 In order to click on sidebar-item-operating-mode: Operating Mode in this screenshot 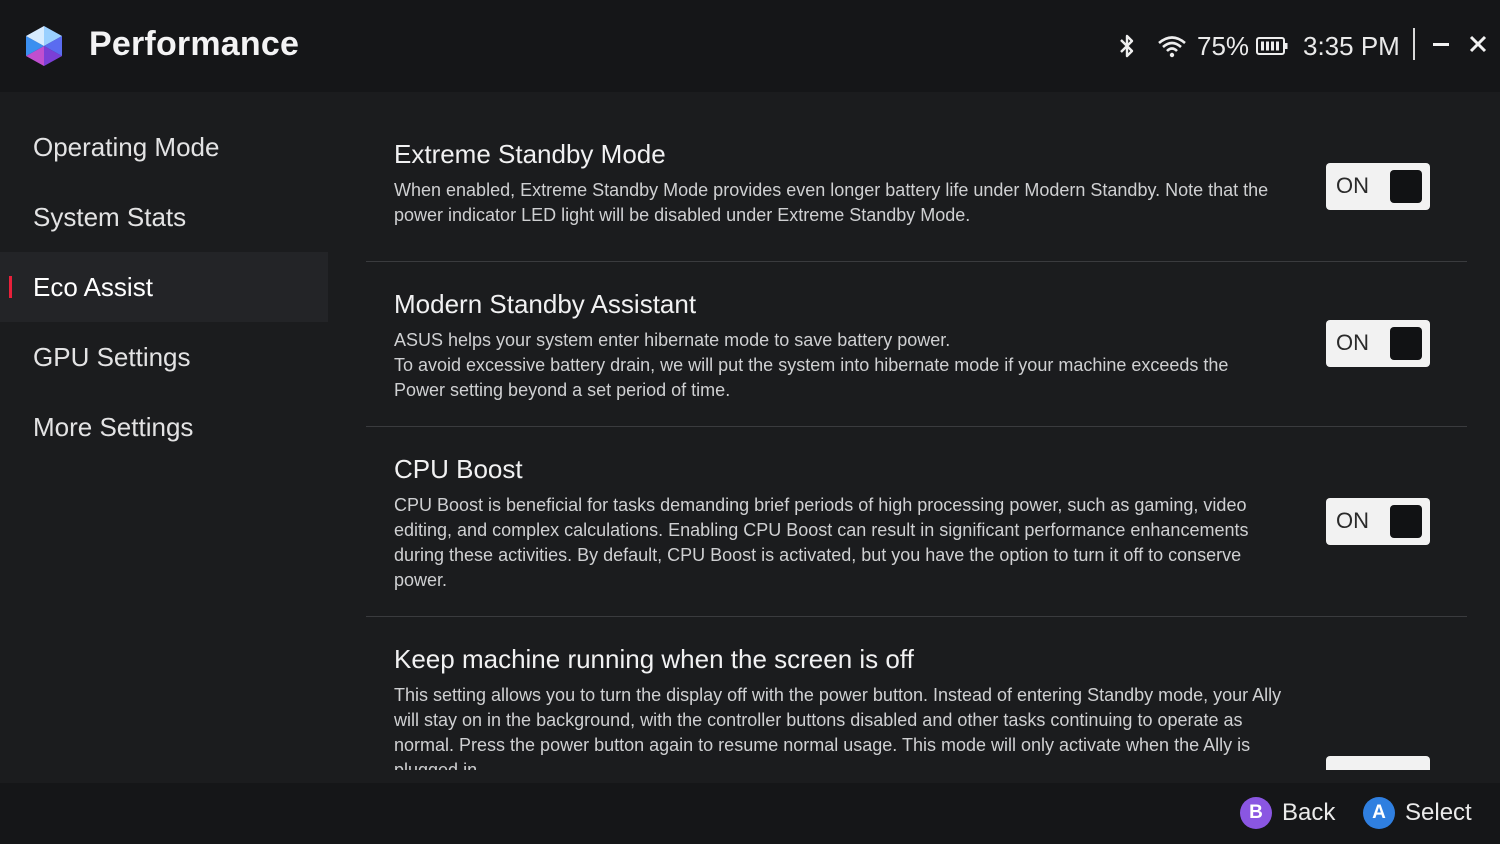, I will do `click(164, 147)`.